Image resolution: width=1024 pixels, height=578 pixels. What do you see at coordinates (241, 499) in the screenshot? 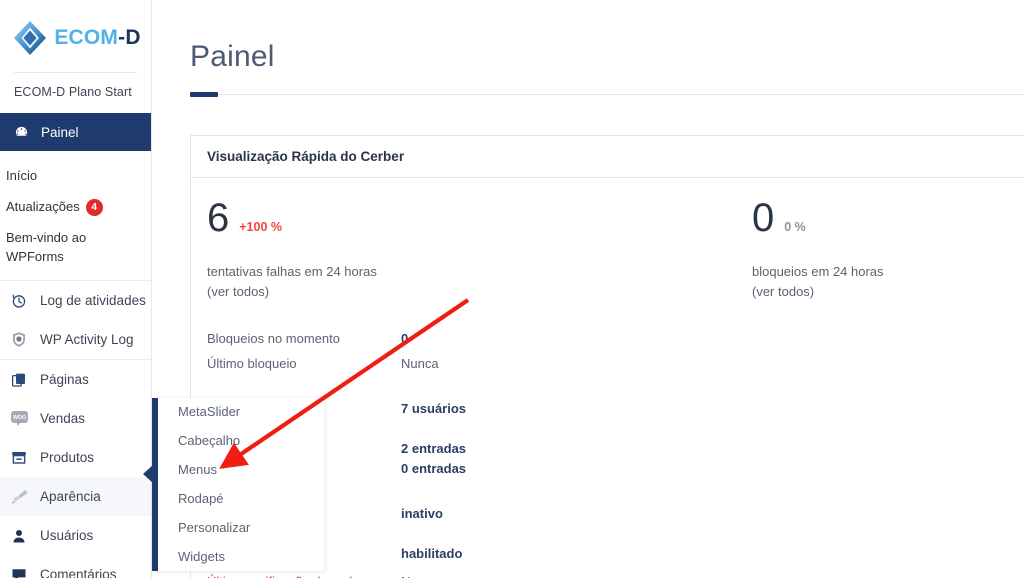
I see `flyout-item-rodape: Rodapé` at bounding box center [241, 499].